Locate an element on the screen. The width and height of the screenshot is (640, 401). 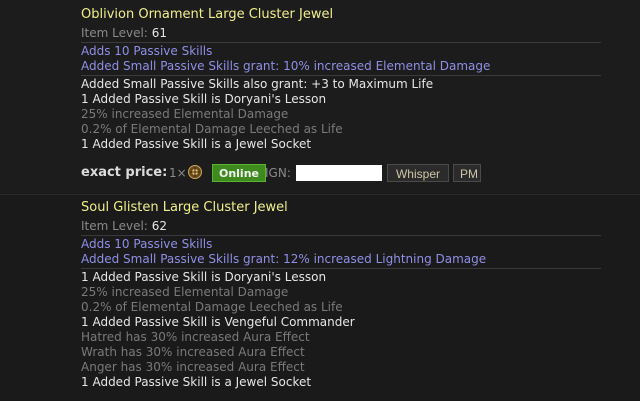
item-level-value: 61 is located at coordinates (159, 33).